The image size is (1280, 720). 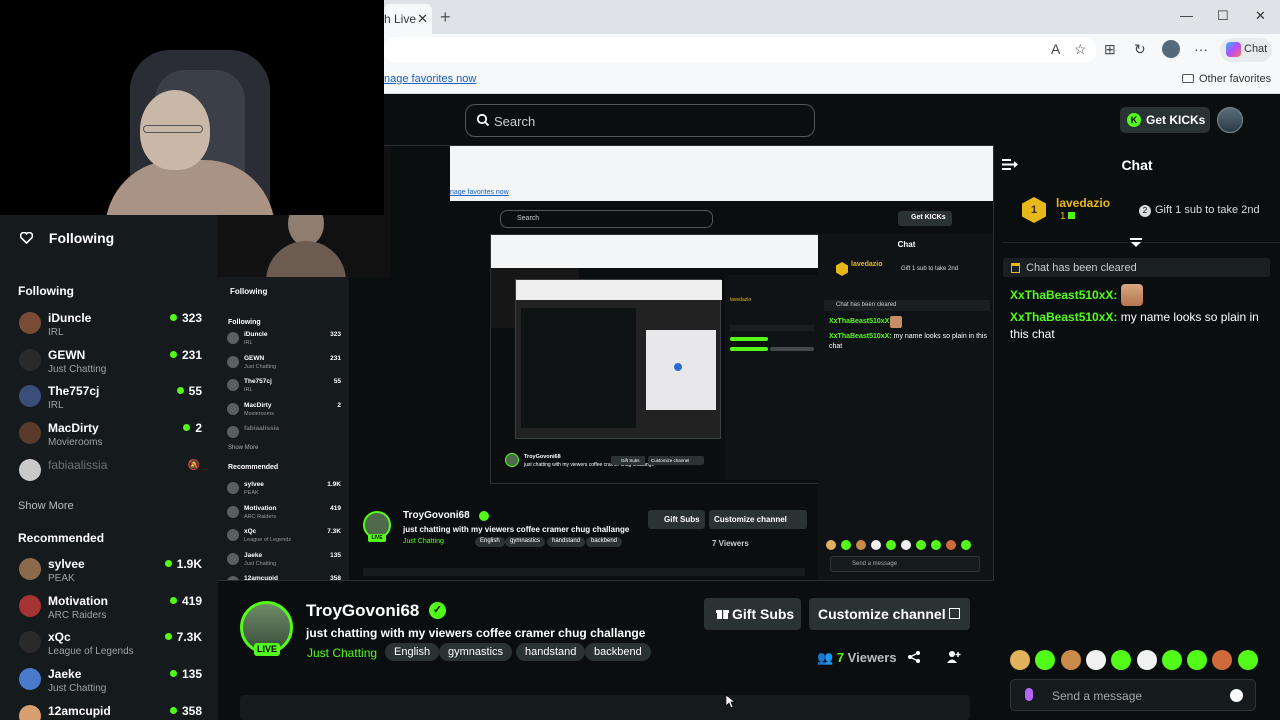 What do you see at coordinates (67, 354) in the screenshot?
I see `channel-name: GEWN` at bounding box center [67, 354].